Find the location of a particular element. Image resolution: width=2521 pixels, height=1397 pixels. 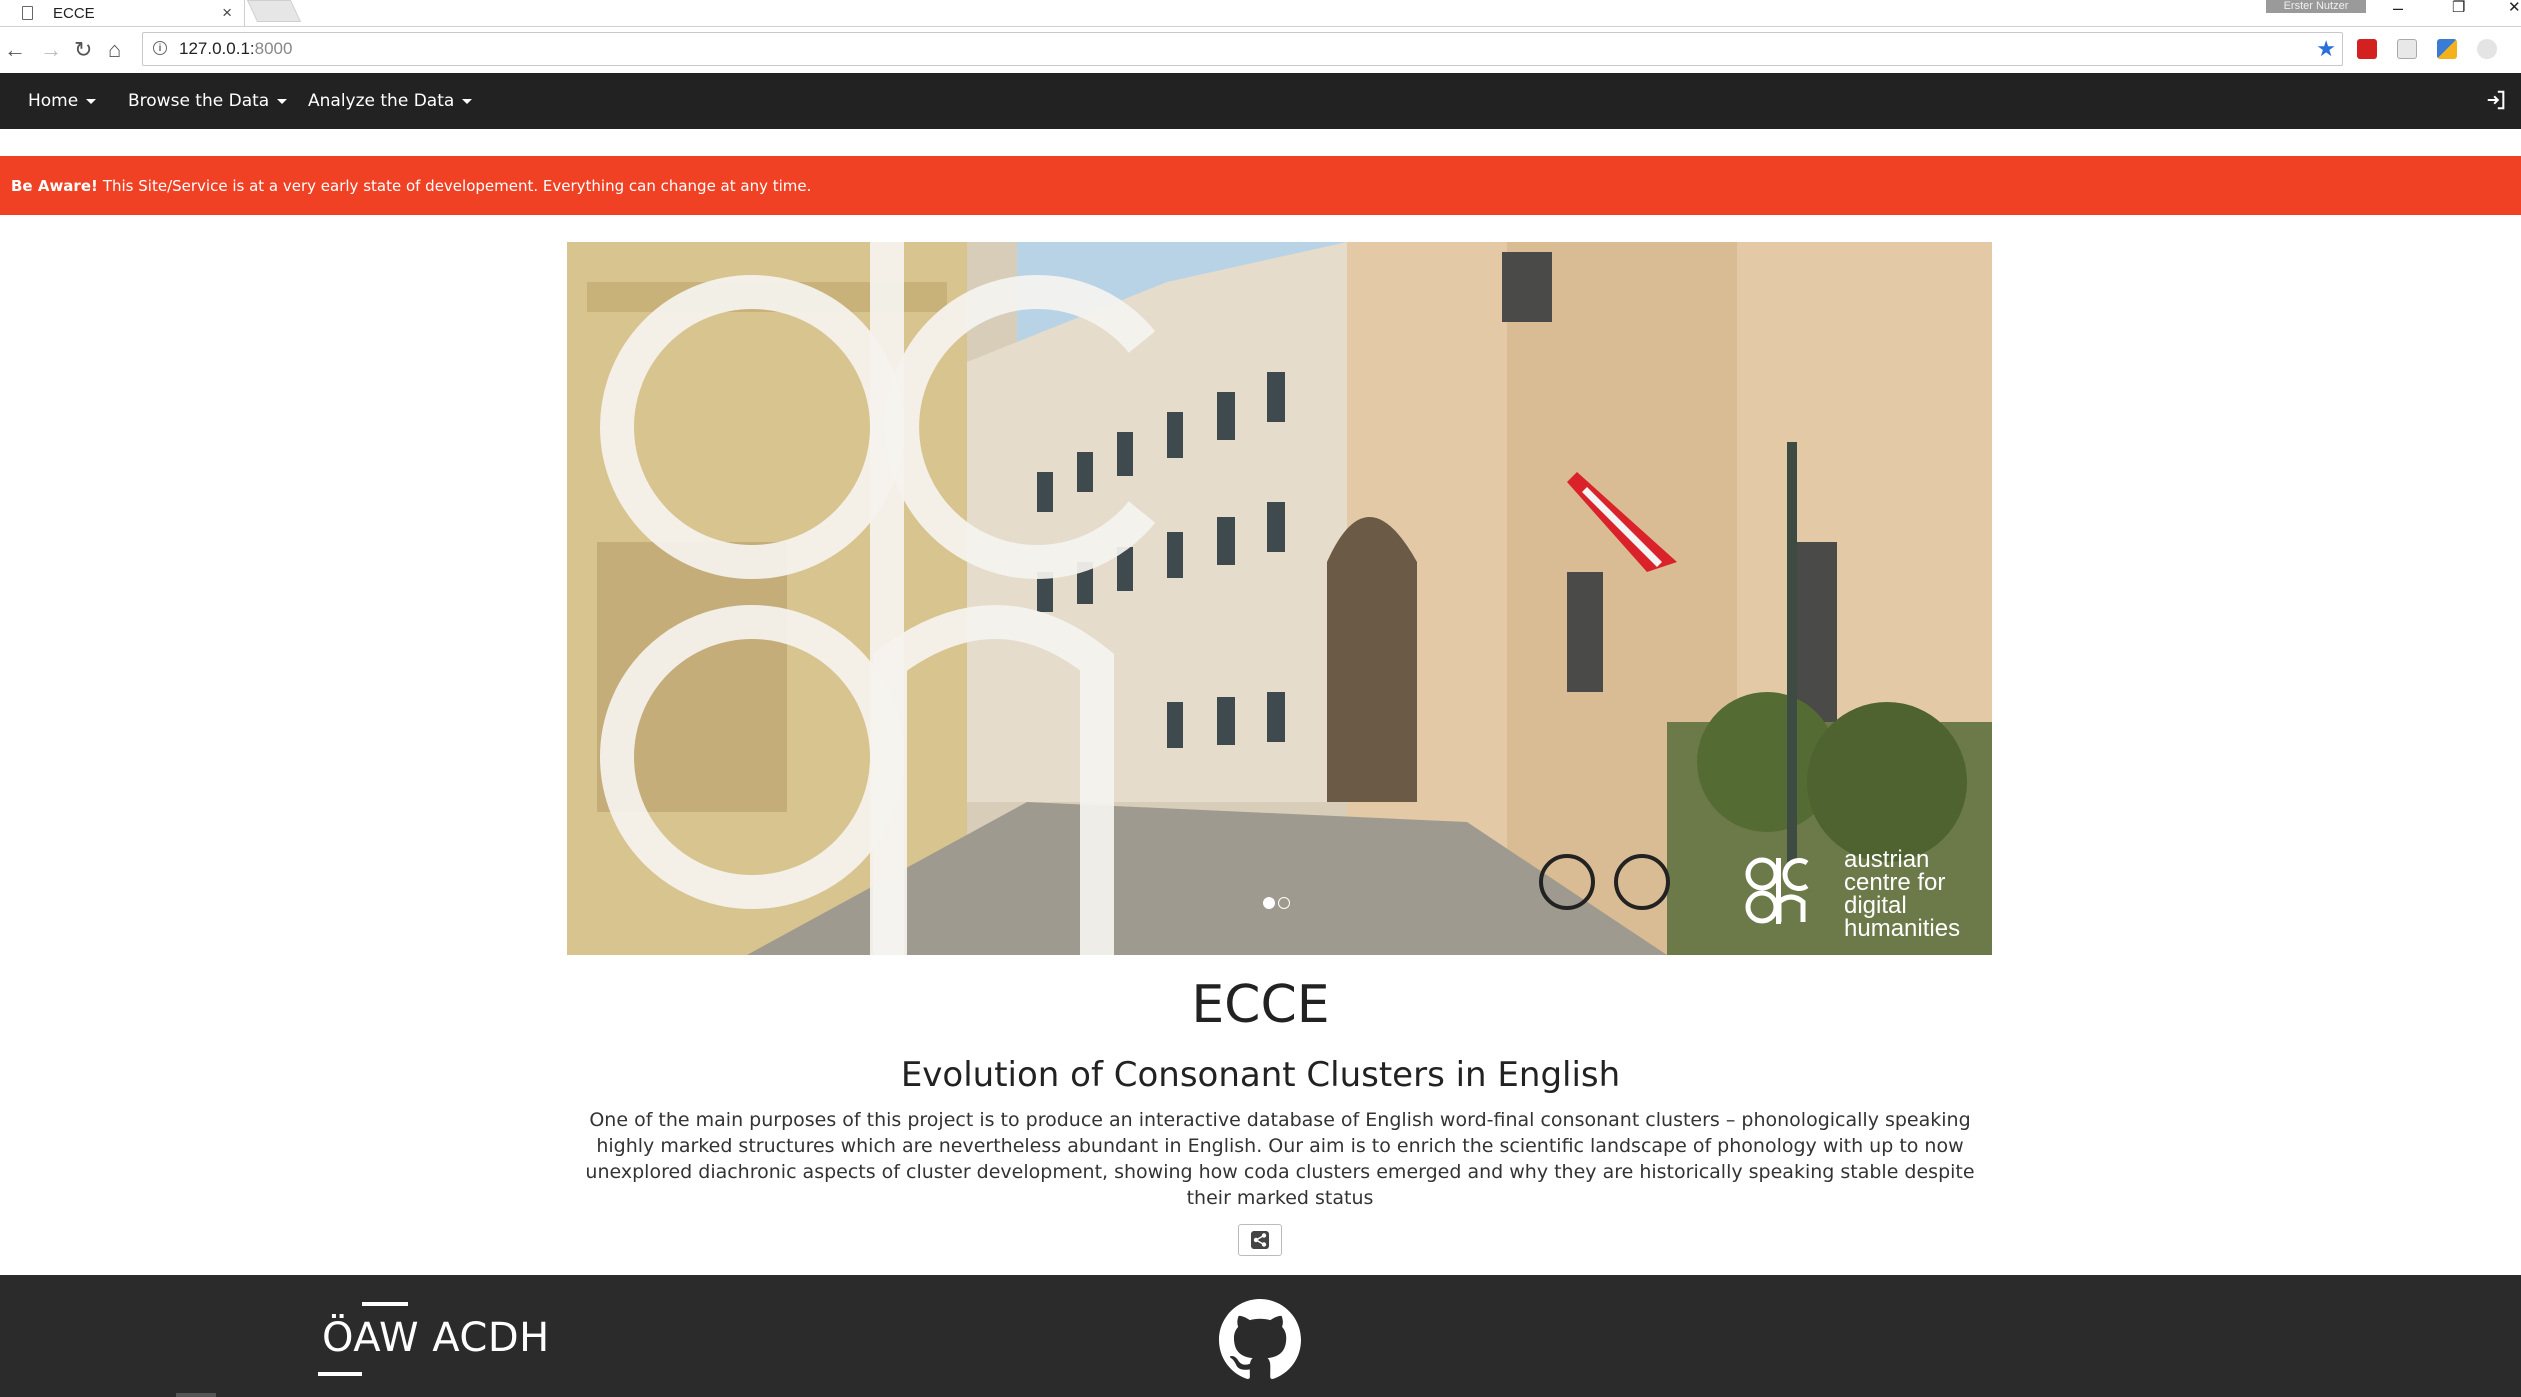

nav-analyze-data: Analyze the Data is located at coordinates (390, 101).